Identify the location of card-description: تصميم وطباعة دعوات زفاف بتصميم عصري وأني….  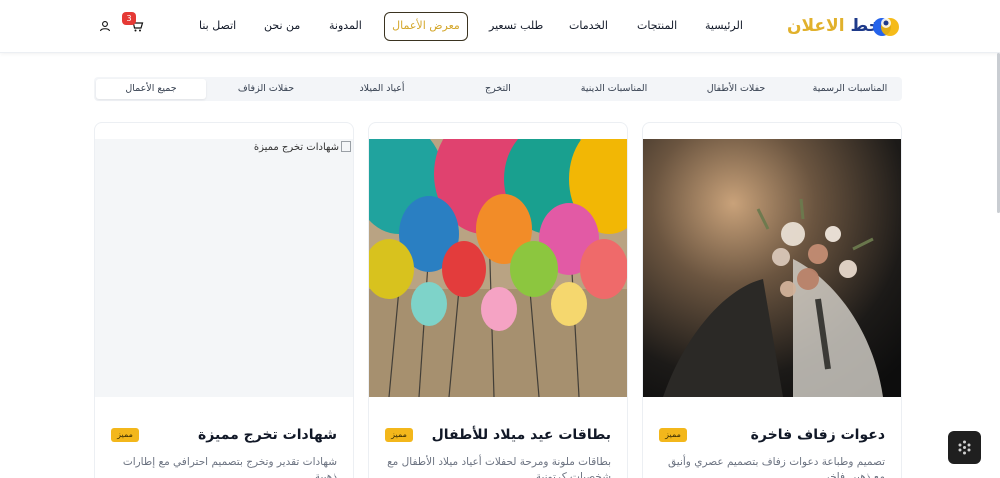
(776, 467).